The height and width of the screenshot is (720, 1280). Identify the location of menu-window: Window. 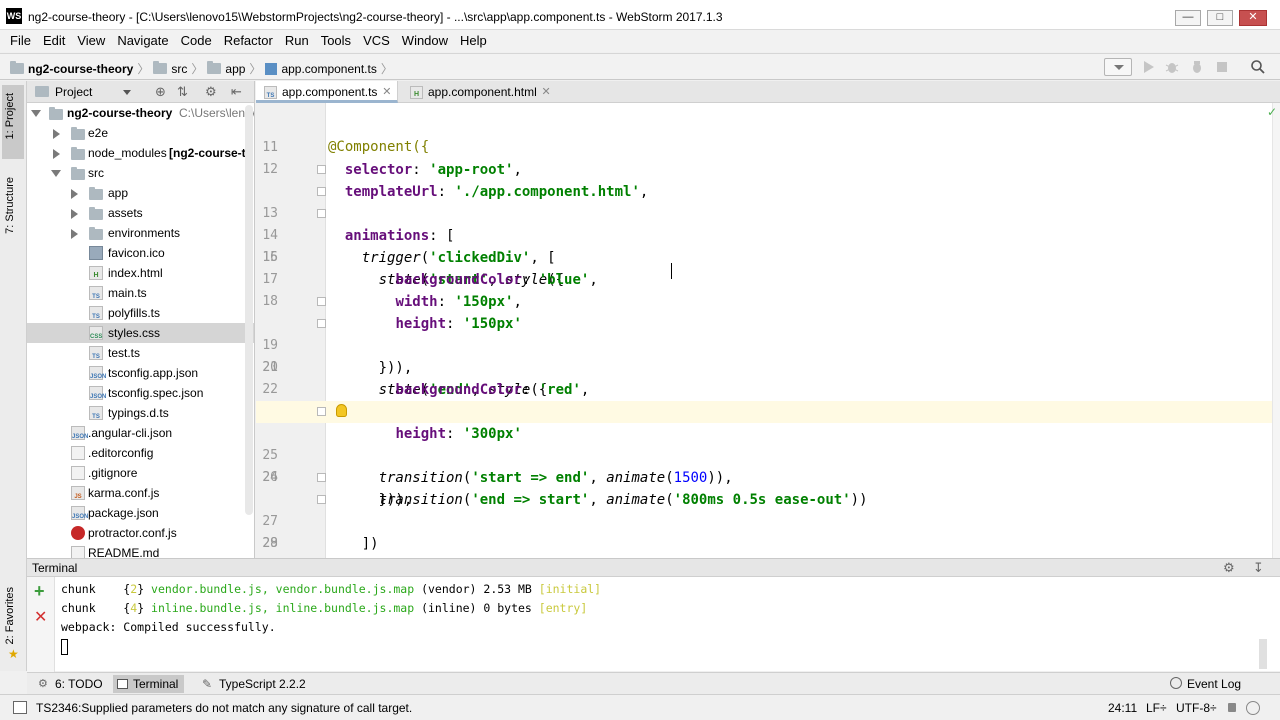
(425, 41).